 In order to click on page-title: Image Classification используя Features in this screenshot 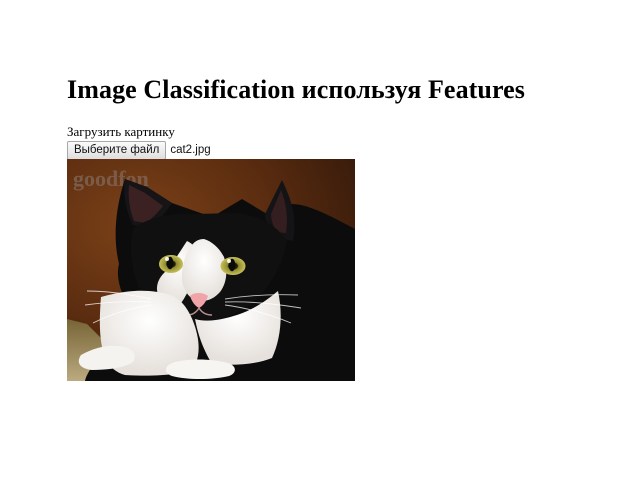, I will do `click(296, 89)`.